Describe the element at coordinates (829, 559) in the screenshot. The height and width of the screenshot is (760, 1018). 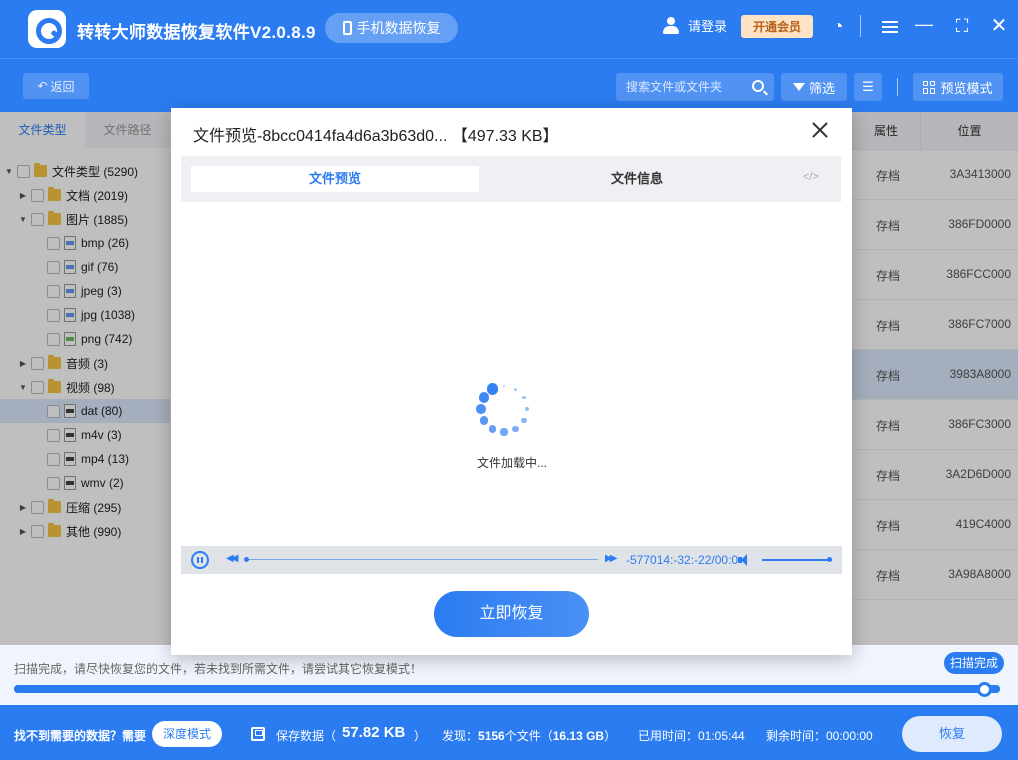
I see `volume-knob` at that location.